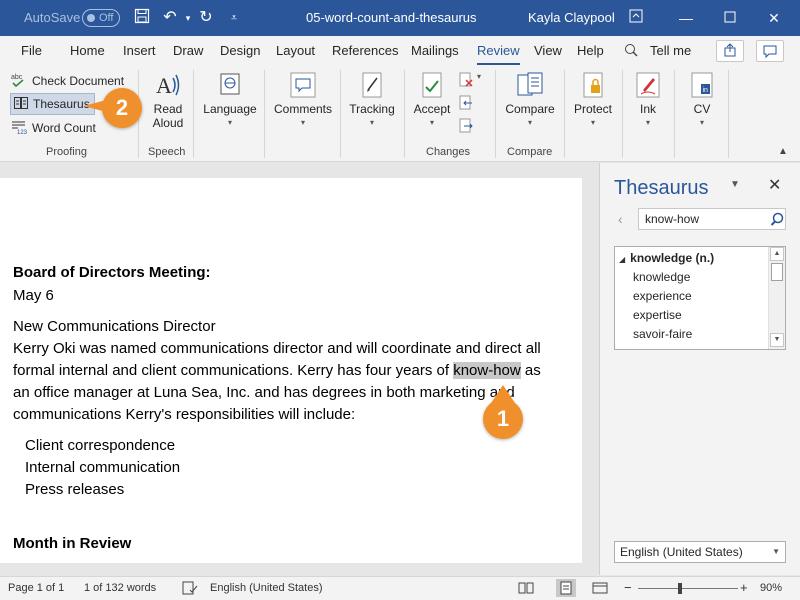 The image size is (800, 600). What do you see at coordinates (662, 334) in the screenshot?
I see `synonym-item: savoir-faire` at bounding box center [662, 334].